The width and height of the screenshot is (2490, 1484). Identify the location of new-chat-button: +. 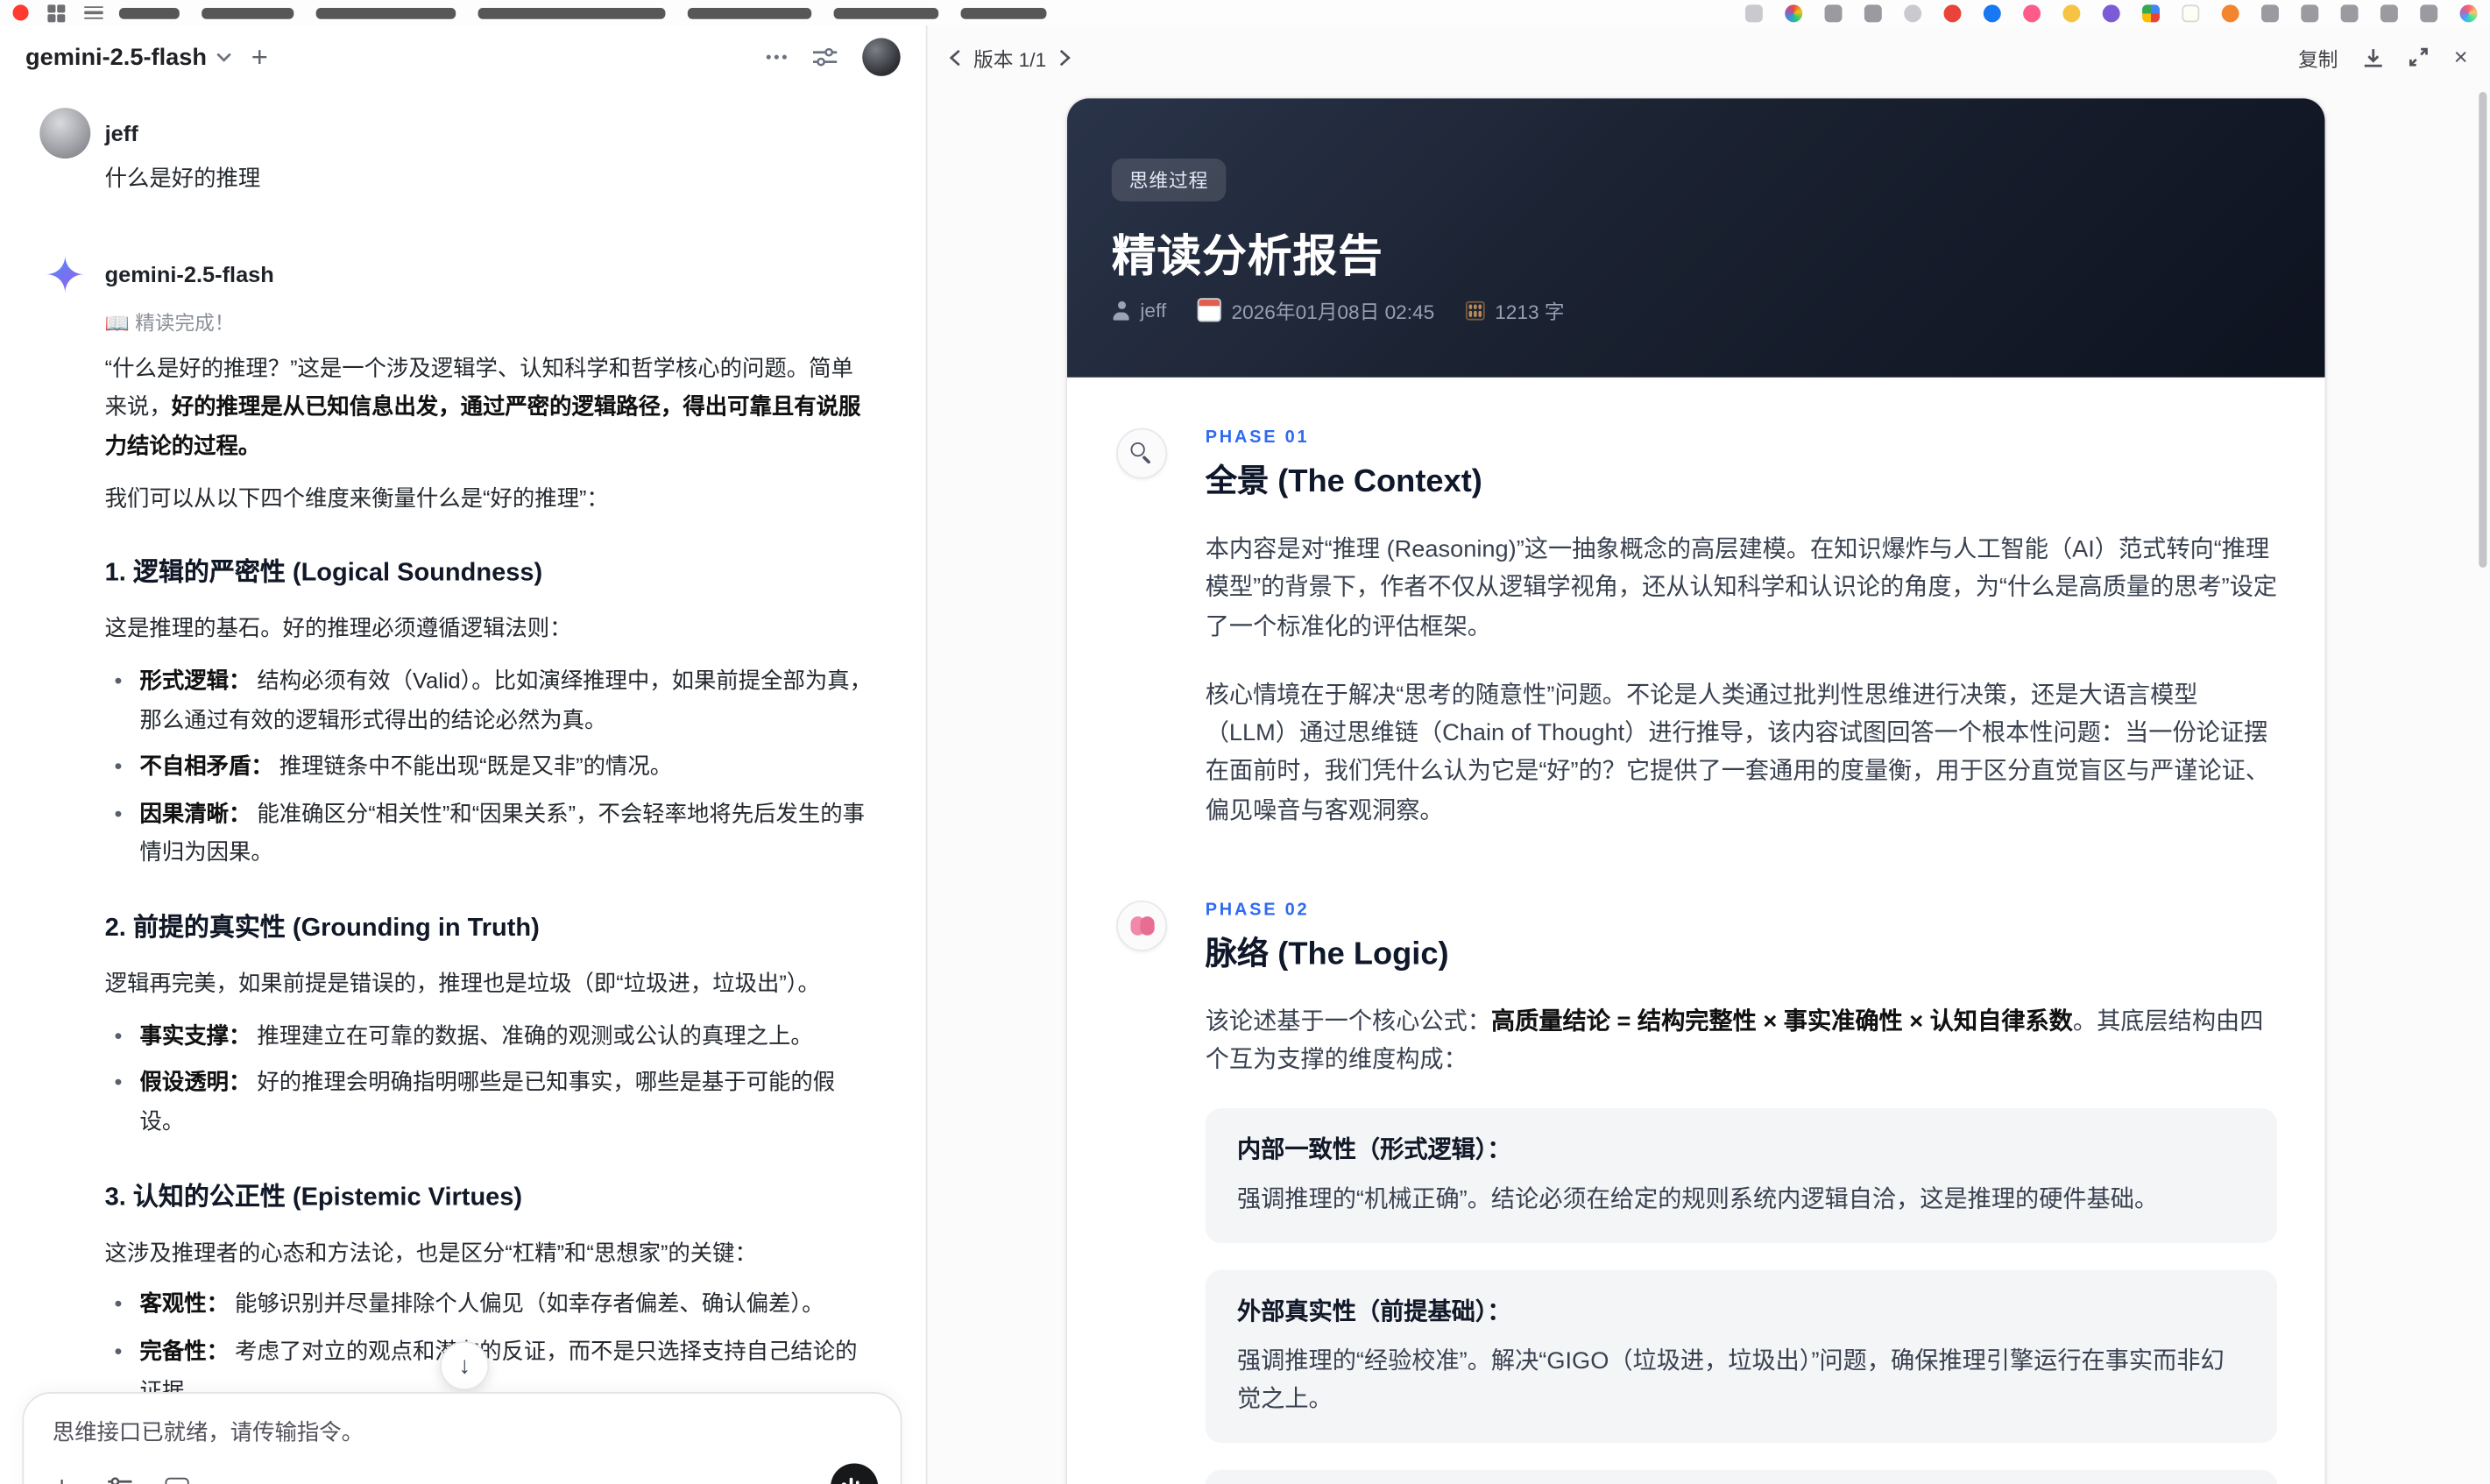
(259, 57).